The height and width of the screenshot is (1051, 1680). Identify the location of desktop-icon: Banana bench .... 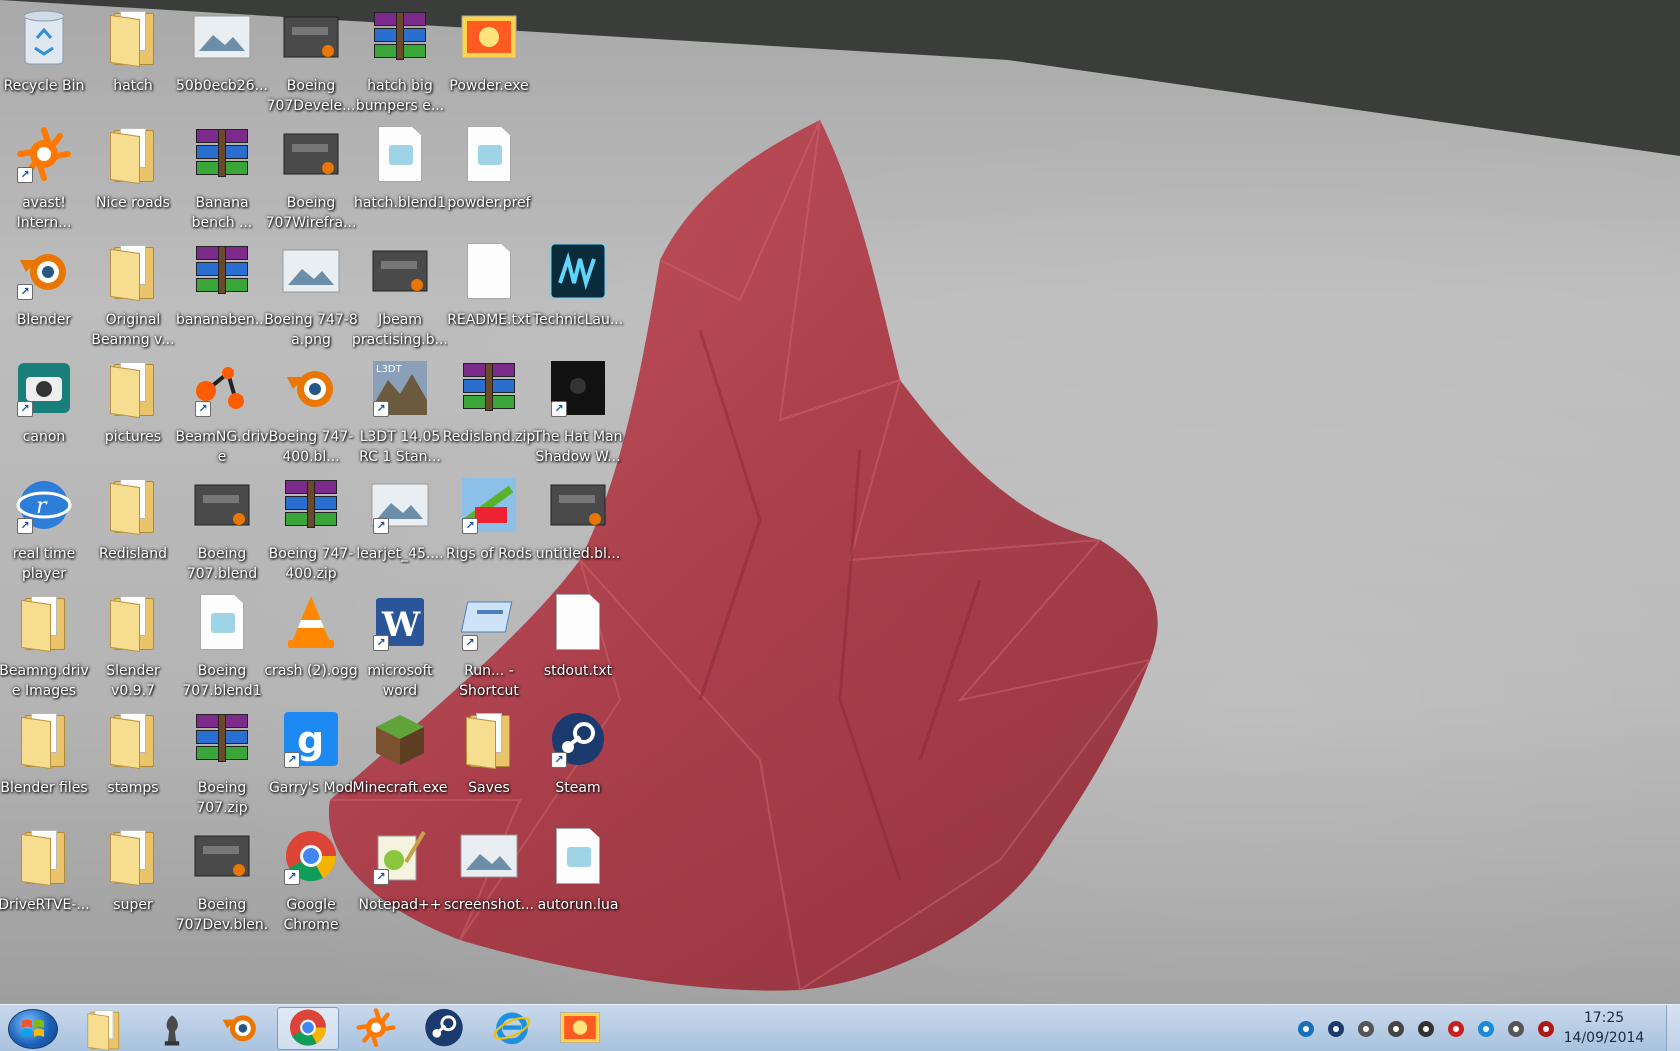
(222, 179).